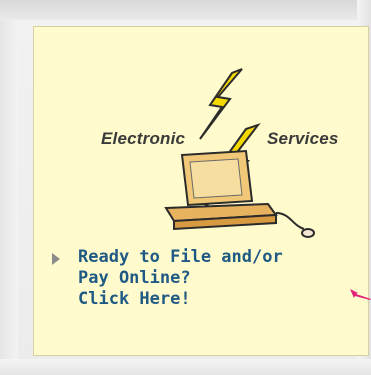  What do you see at coordinates (9, 197) in the screenshot?
I see `left-shadow` at bounding box center [9, 197].